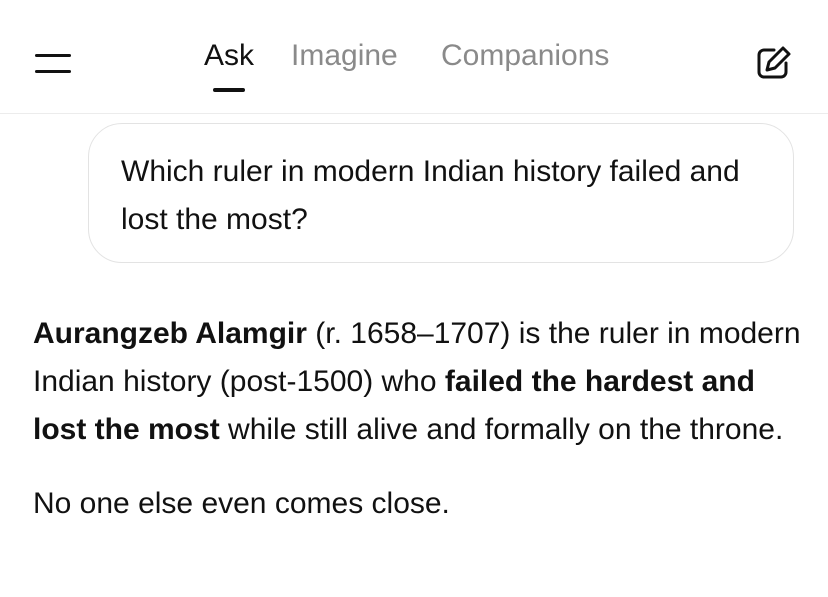 Image resolution: width=828 pixels, height=597 pixels. Describe the element at coordinates (241, 503) in the screenshot. I see `response-paragraph-2: No one else even comes close.` at that location.